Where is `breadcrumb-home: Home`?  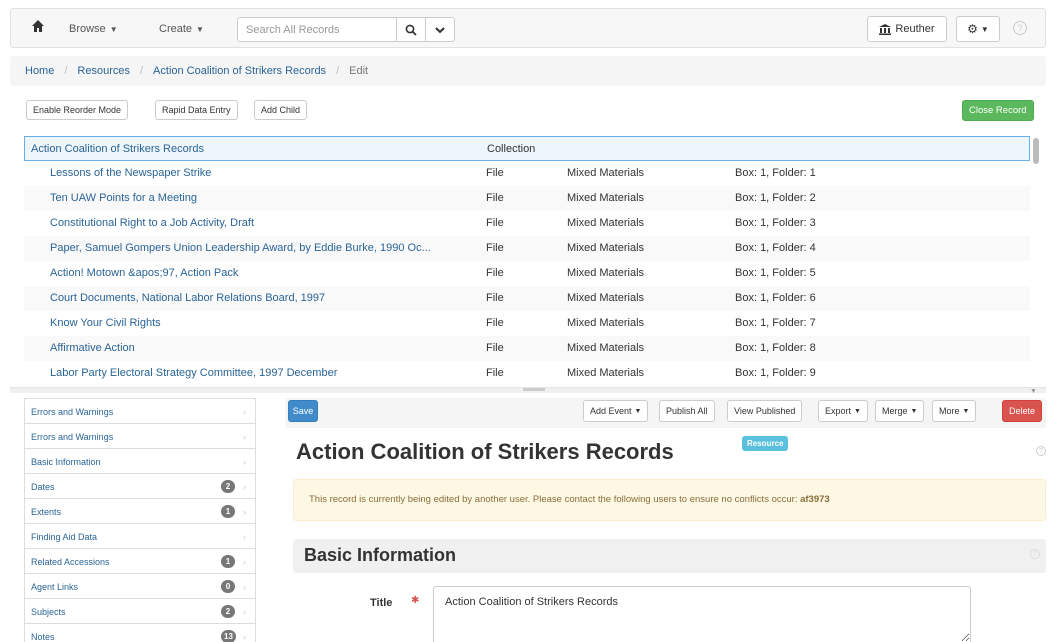
breadcrumb-home: Home is located at coordinates (39, 71).